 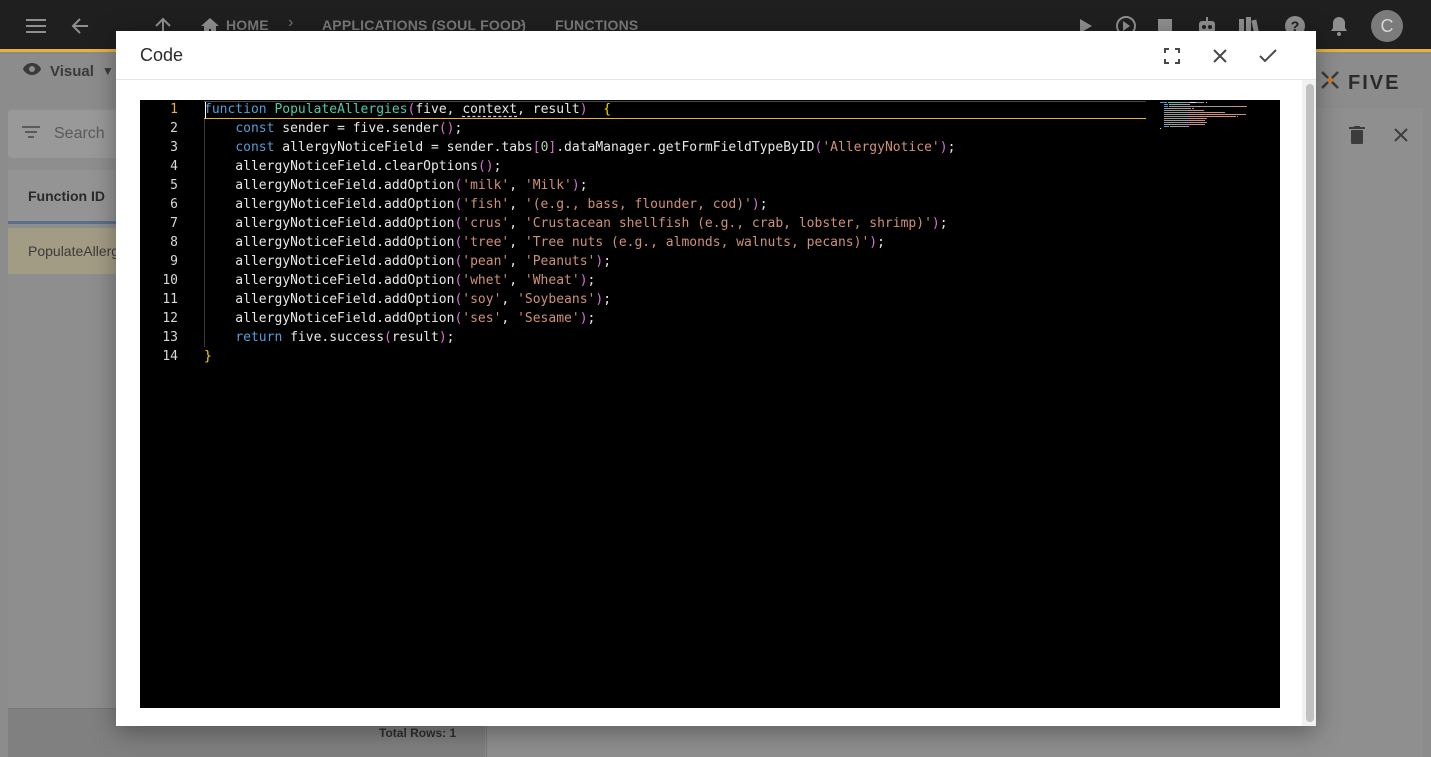 I want to click on line-number: 12, so click(x=170, y=318).